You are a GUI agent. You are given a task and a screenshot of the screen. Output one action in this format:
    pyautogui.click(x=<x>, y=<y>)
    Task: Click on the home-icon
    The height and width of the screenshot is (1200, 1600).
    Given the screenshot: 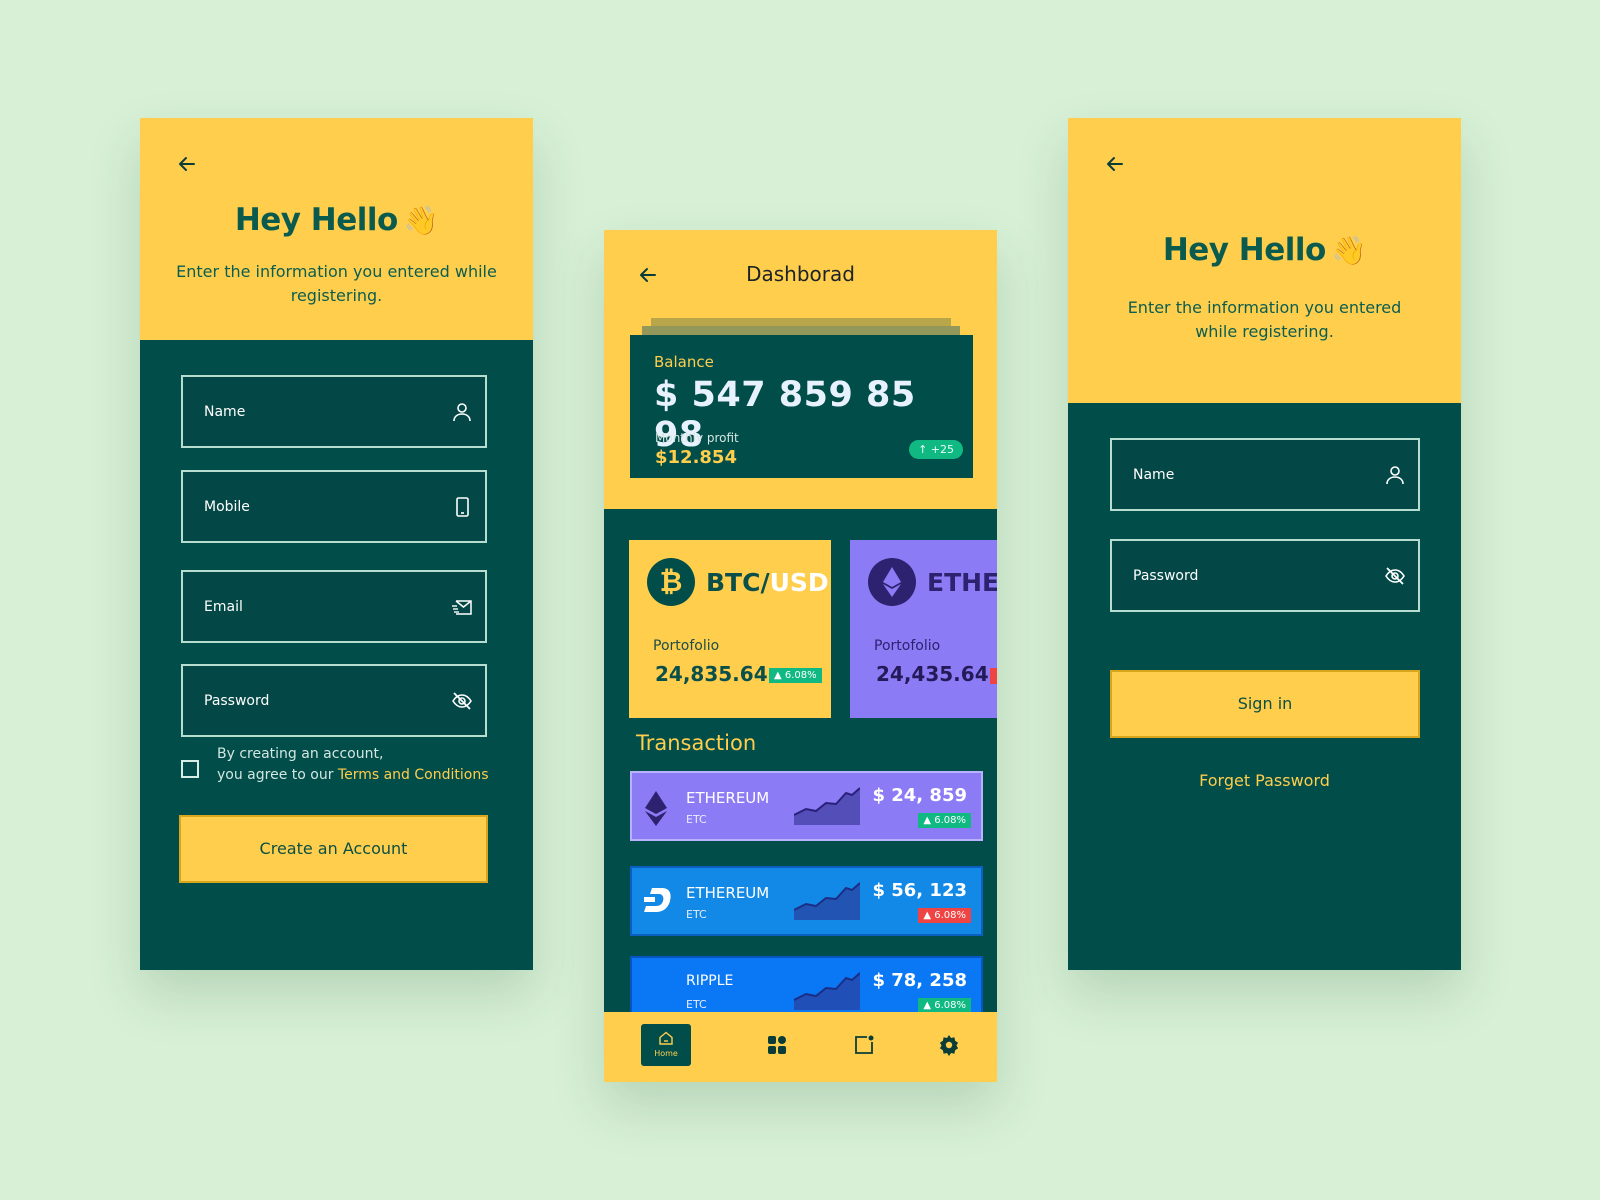 What is the action you would take?
    pyautogui.click(x=666, y=1040)
    